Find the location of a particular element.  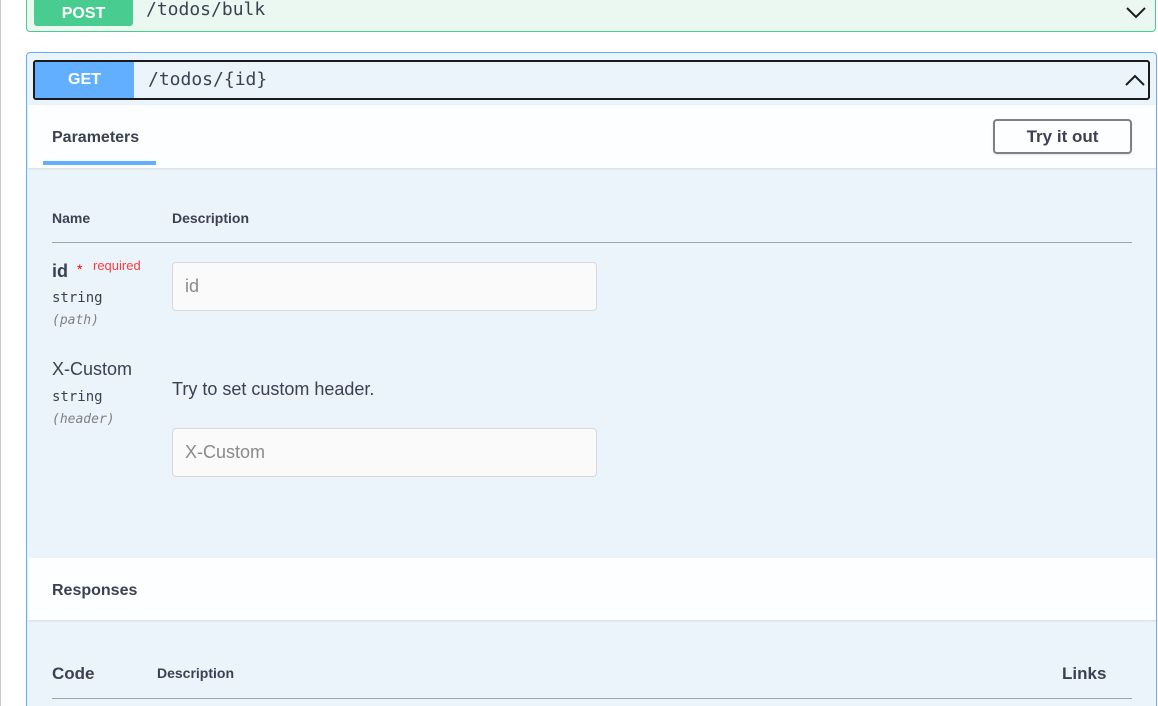

column-header-code: Code is located at coordinates (73, 673).